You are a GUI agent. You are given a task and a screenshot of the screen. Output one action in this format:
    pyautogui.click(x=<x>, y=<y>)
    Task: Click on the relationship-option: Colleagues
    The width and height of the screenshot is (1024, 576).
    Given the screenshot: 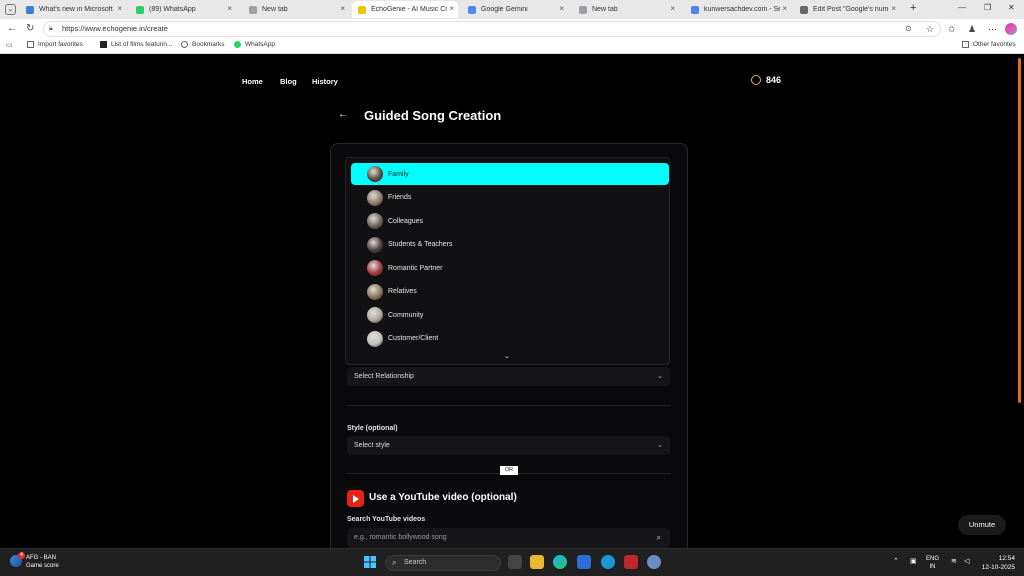 What is the action you would take?
    pyautogui.click(x=510, y=221)
    